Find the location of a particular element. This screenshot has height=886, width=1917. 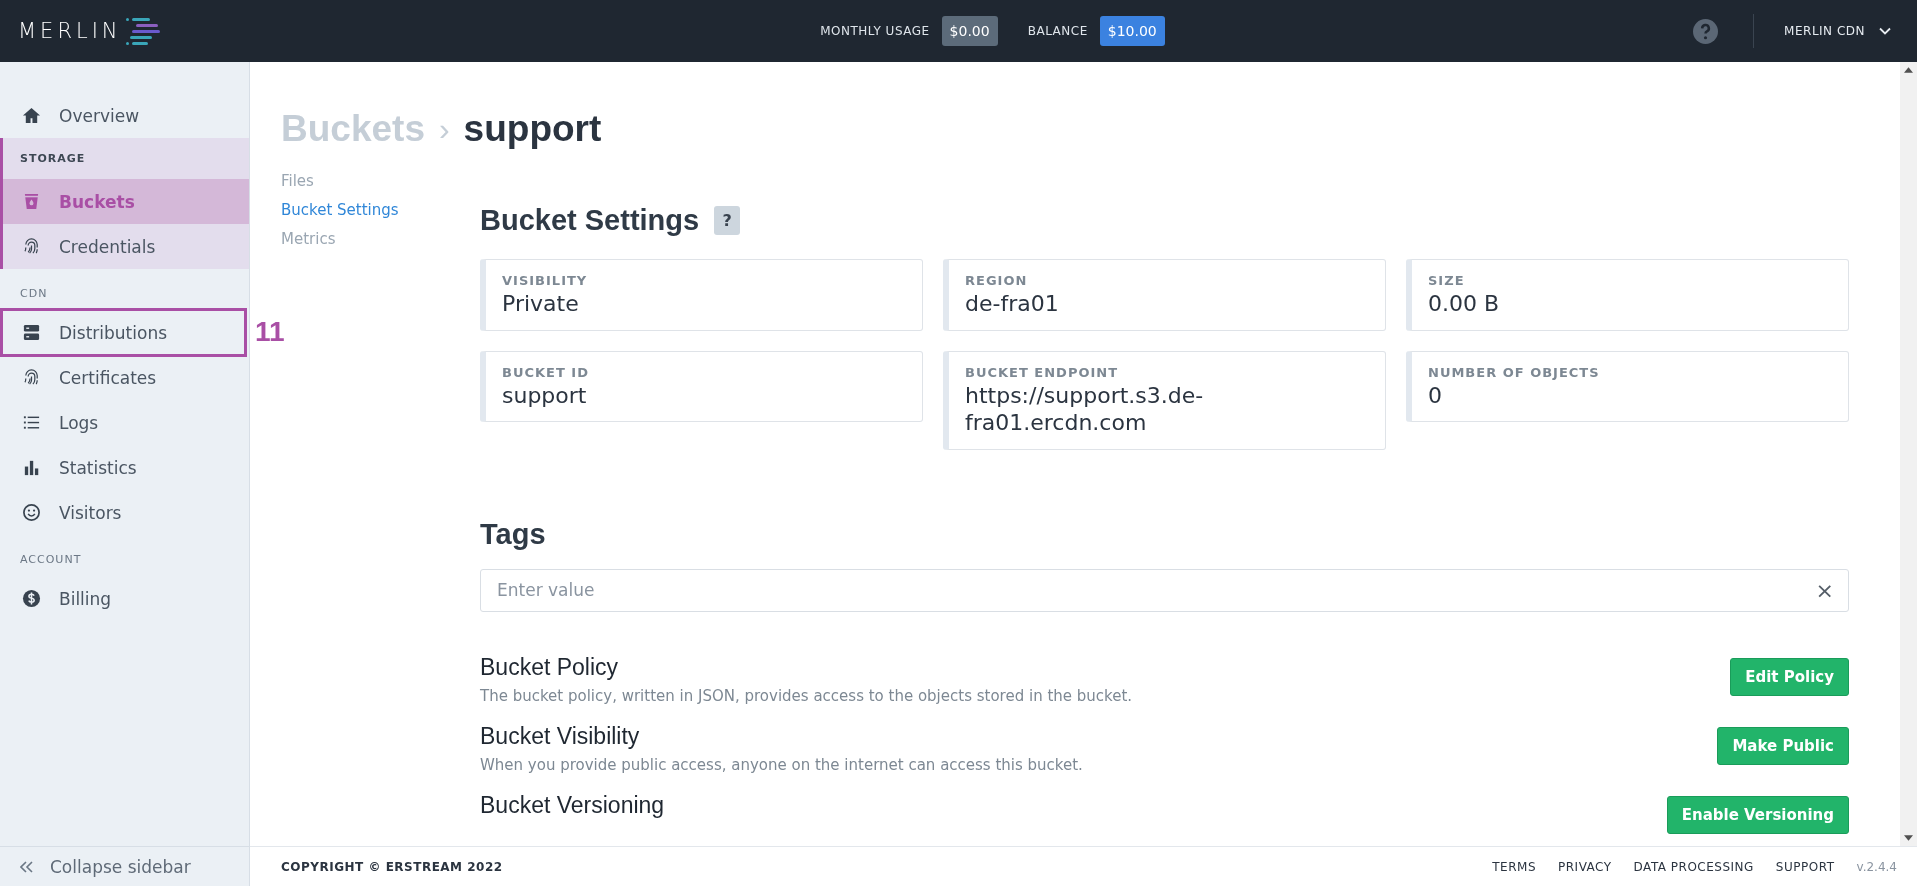

dollar-icon is located at coordinates (31, 598).